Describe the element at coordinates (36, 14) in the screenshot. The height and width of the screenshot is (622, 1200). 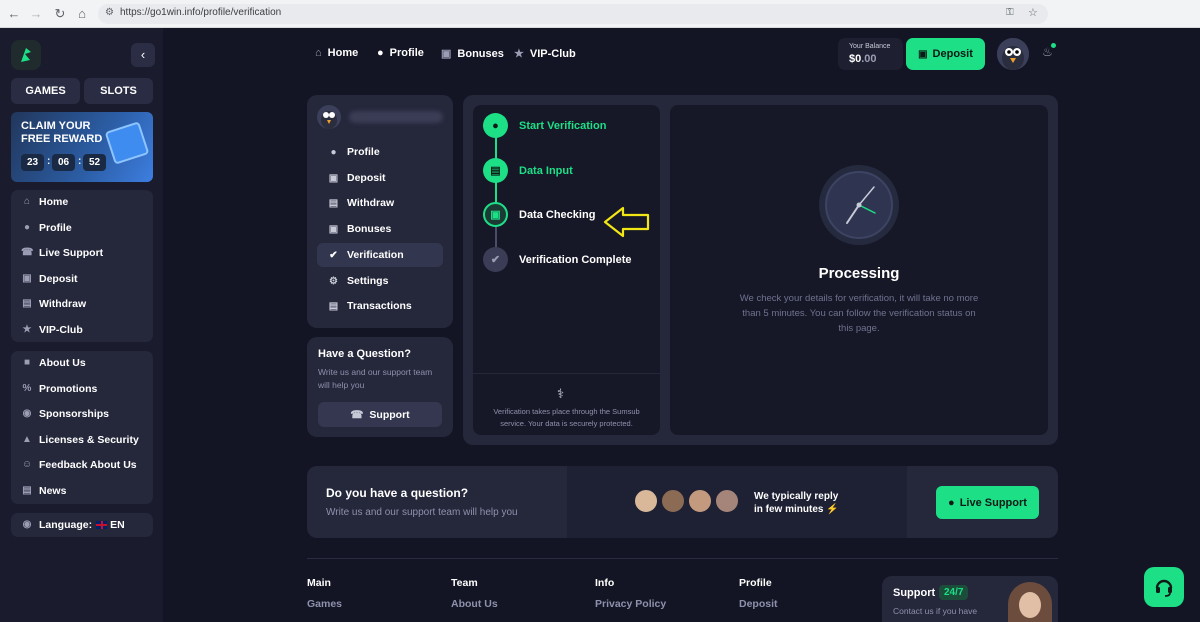
I see `forward-arrow-icon: →` at that location.